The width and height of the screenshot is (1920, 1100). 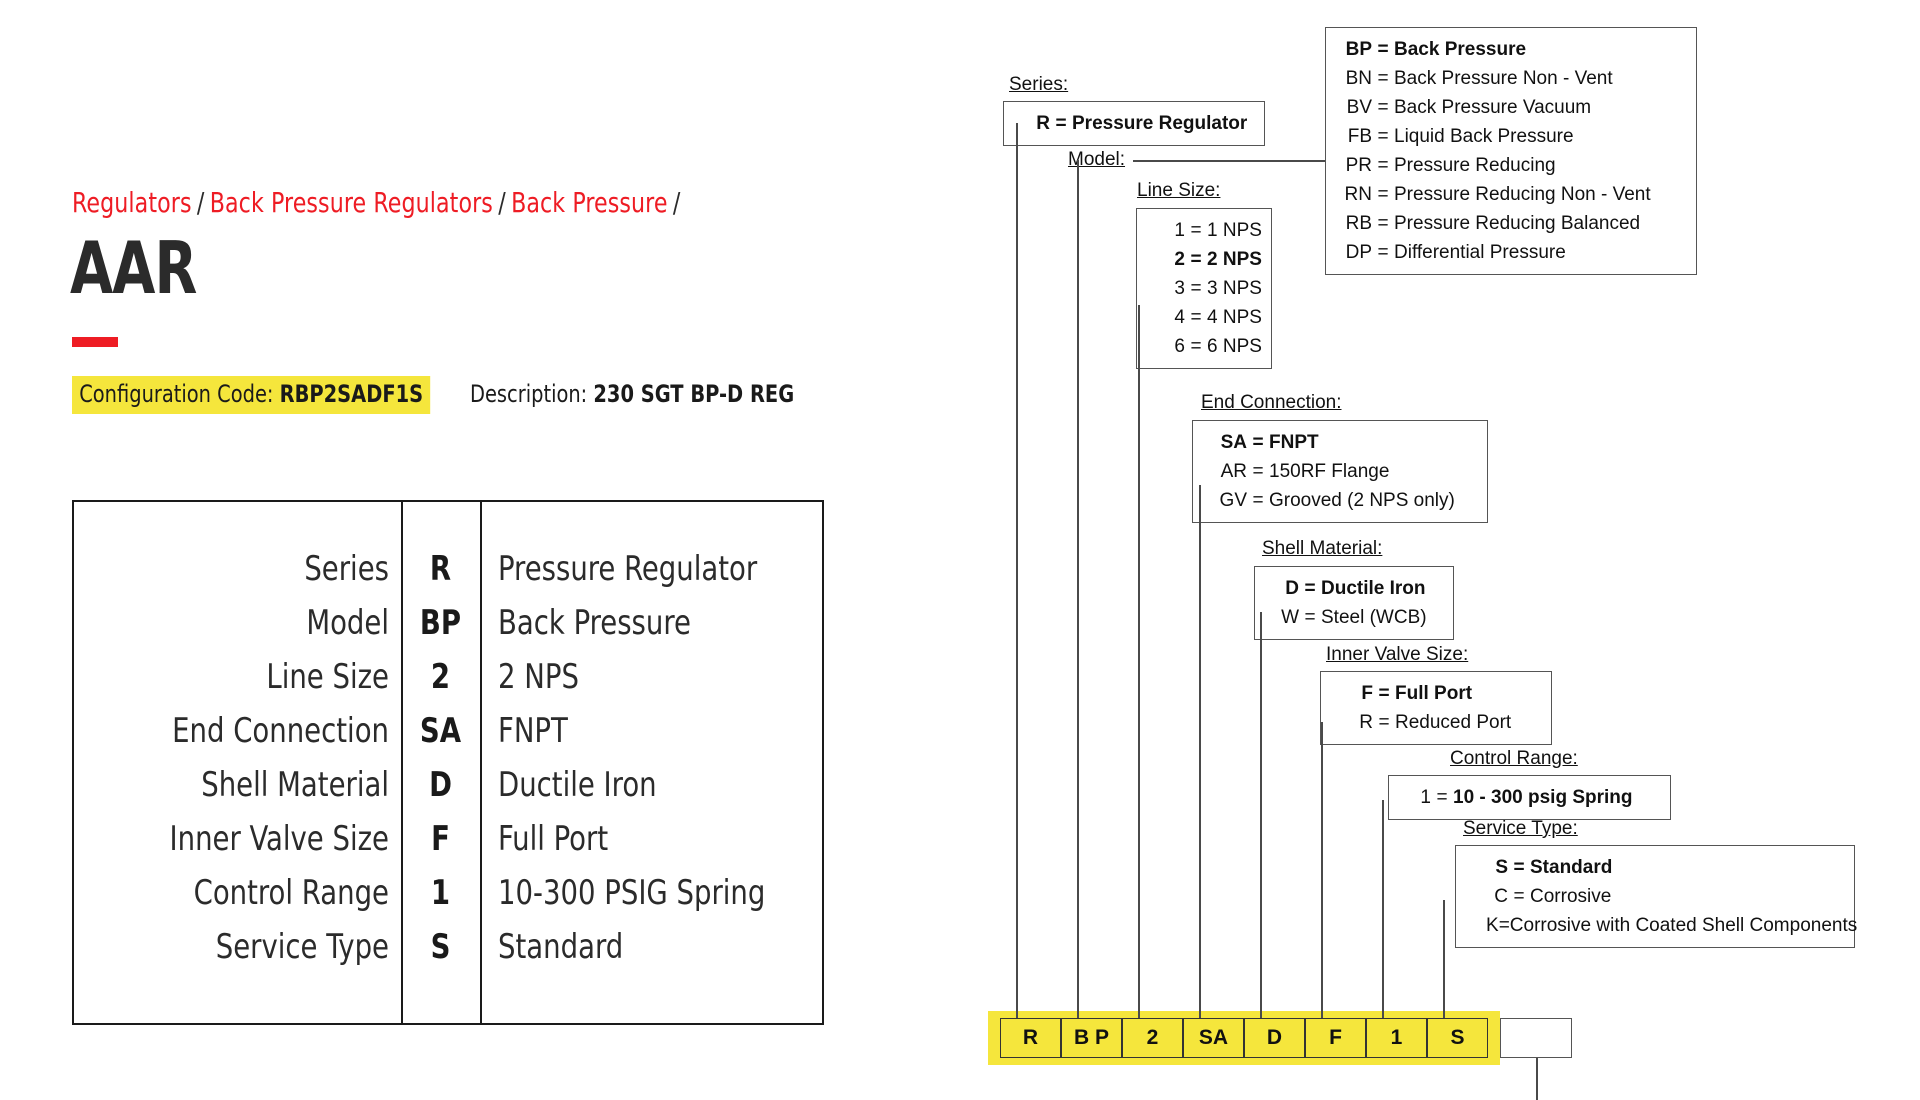 What do you see at coordinates (1204, 346) in the screenshot?
I see `option-row: 6 = 6 NPS` at bounding box center [1204, 346].